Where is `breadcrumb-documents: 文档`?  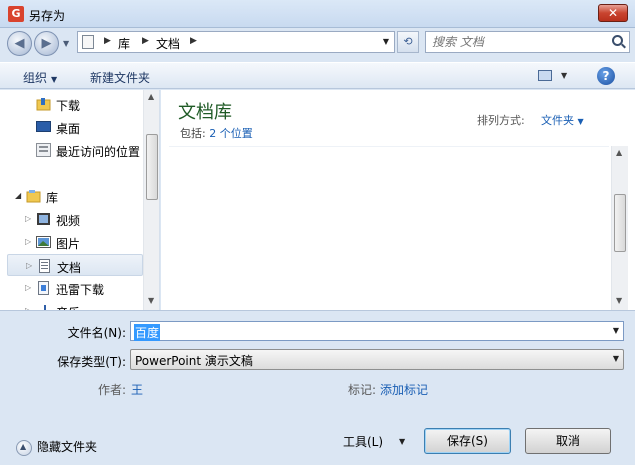 breadcrumb-documents: 文档 is located at coordinates (168, 43).